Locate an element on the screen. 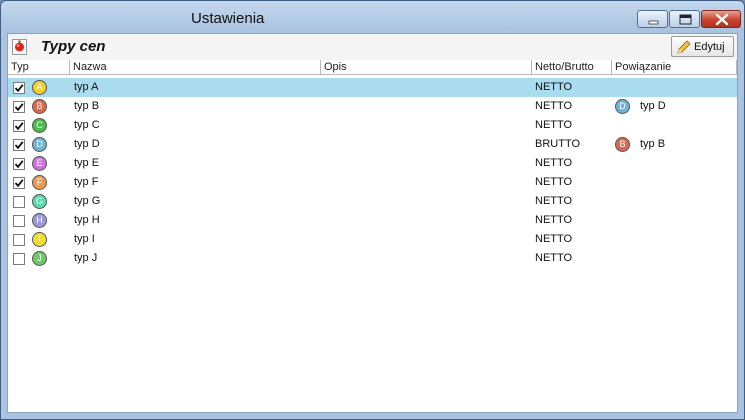  price-type-badge-icon: J is located at coordinates (39, 258).